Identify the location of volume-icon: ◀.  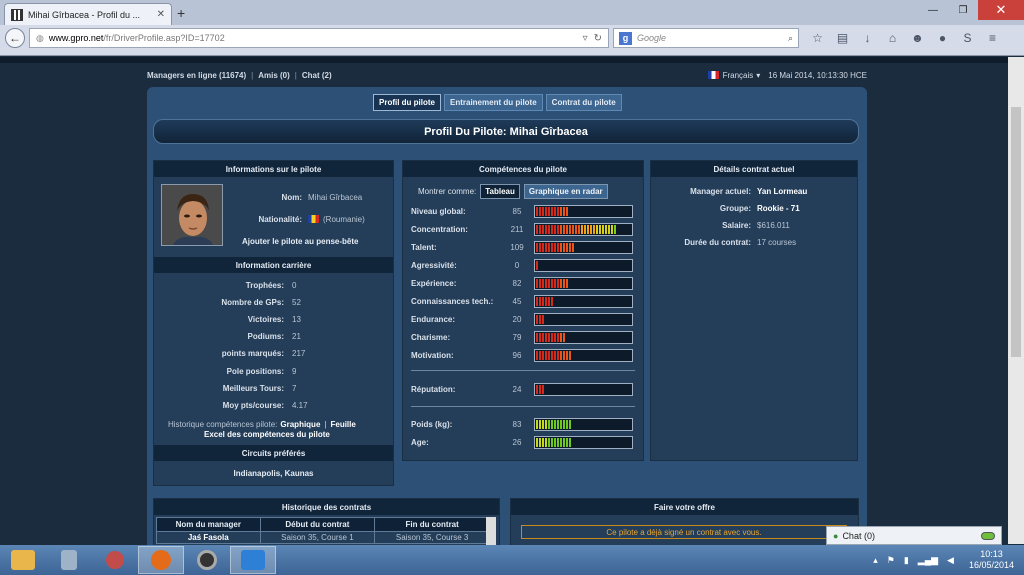
(950, 560).